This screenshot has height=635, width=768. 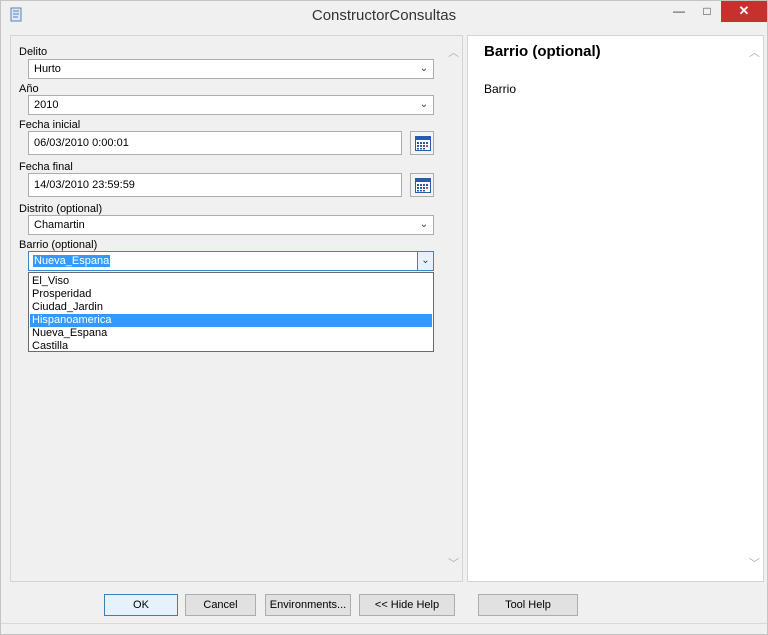 I want to click on window-title: ConstructorConsultas, so click(x=384, y=15).